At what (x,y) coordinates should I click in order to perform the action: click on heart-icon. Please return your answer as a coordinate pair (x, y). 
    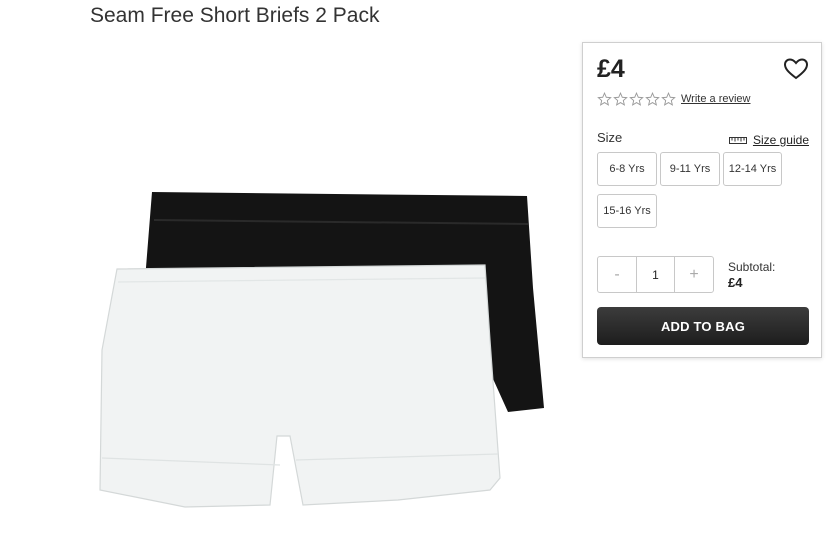
    Looking at the image, I should click on (796, 69).